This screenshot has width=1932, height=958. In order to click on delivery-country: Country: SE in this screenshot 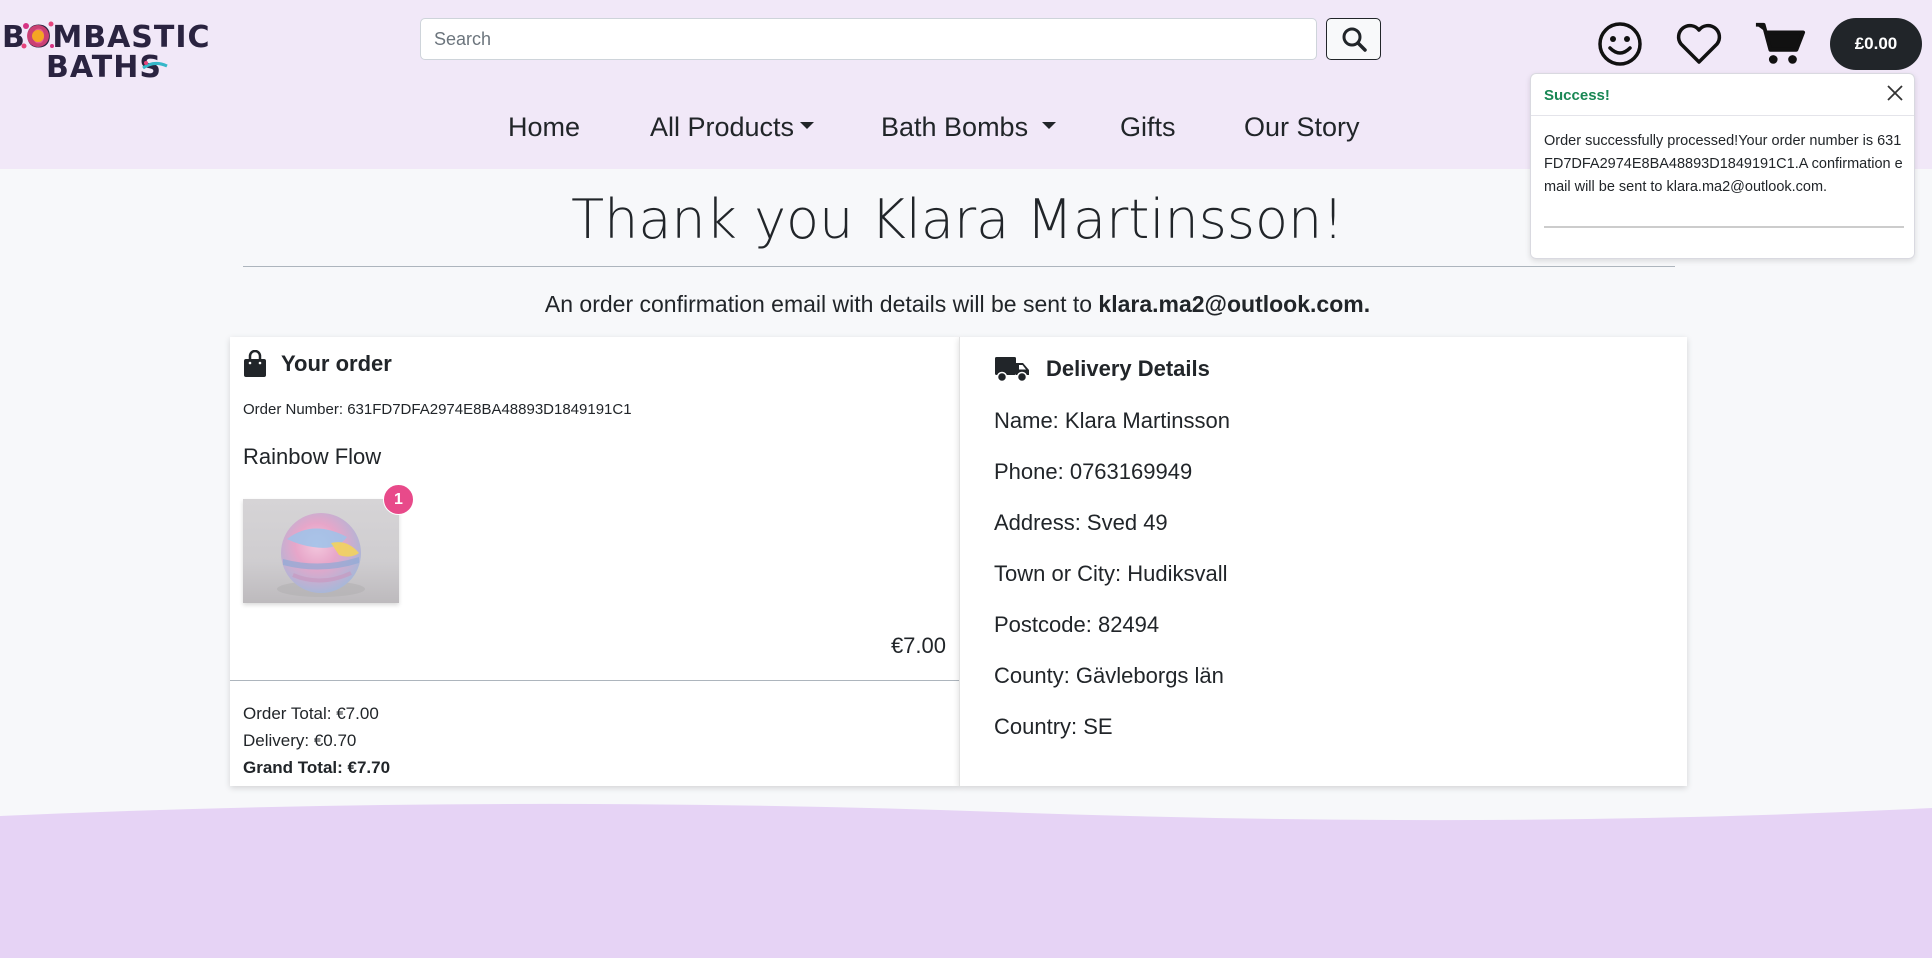, I will do `click(1053, 726)`.